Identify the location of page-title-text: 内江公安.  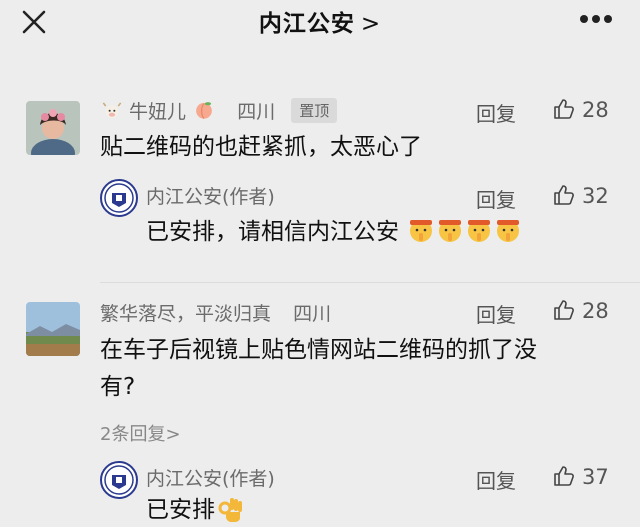
(306, 24).